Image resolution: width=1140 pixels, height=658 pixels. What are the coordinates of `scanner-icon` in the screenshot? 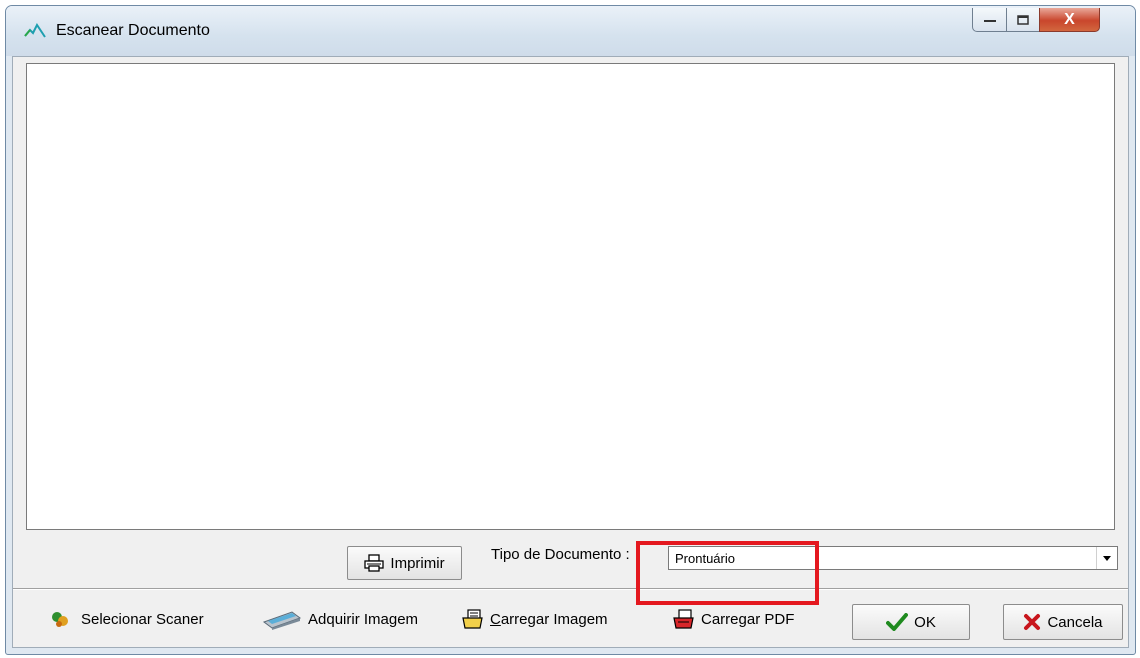 It's located at (282, 620).